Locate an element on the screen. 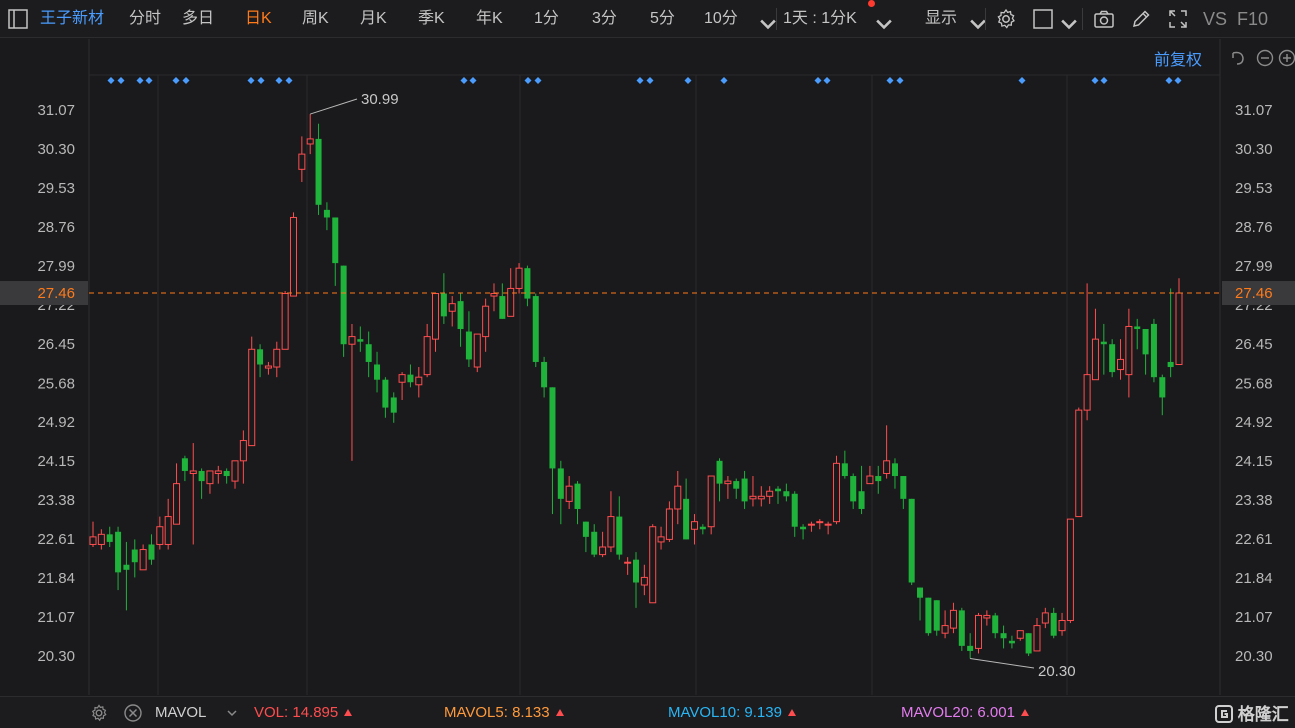 The height and width of the screenshot is (728, 1295). stock-name: 王子新材 is located at coordinates (72, 19).